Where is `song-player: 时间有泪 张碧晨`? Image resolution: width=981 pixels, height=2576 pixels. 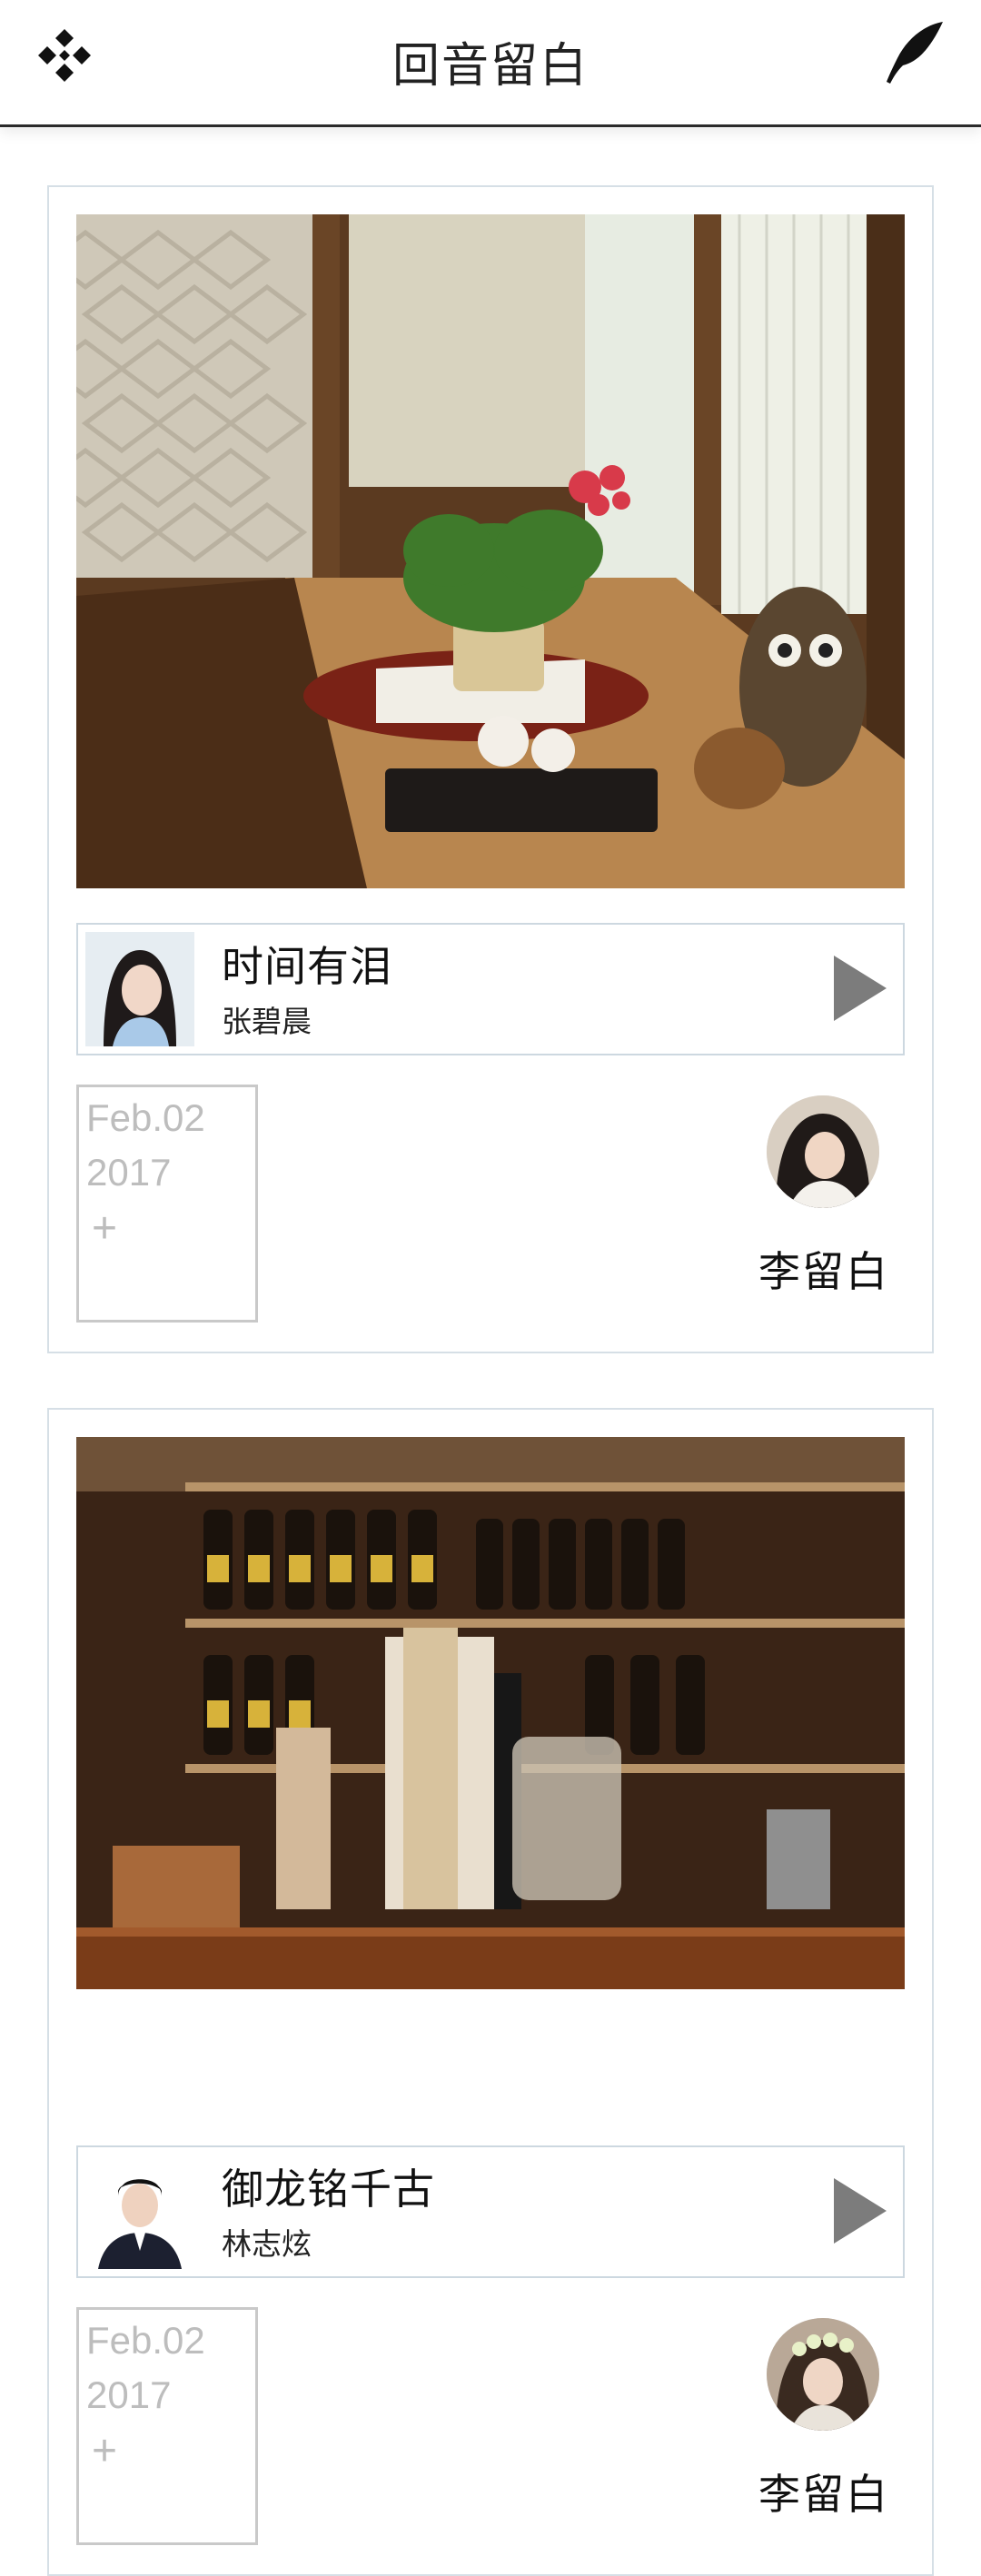 song-player: 时间有泪 张碧晨 is located at coordinates (490, 989).